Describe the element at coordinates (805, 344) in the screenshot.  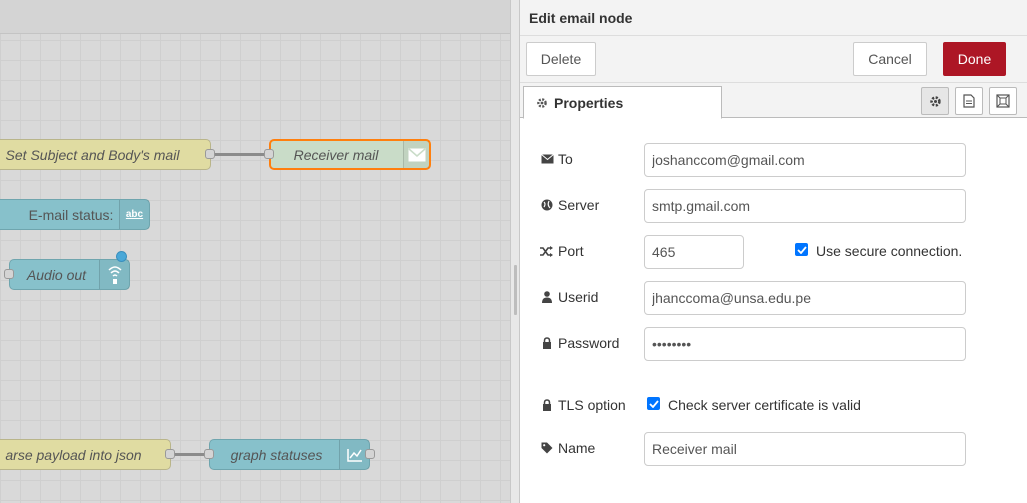
I see `password-input` at that location.